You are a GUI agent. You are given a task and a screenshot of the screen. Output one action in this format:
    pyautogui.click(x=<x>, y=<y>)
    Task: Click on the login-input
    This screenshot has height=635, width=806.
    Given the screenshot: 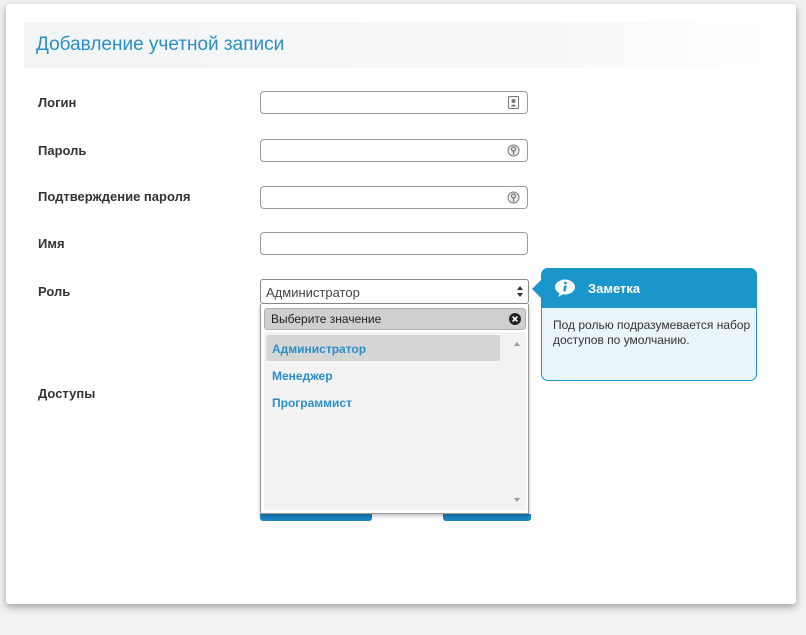 What is the action you would take?
    pyautogui.click(x=384, y=104)
    